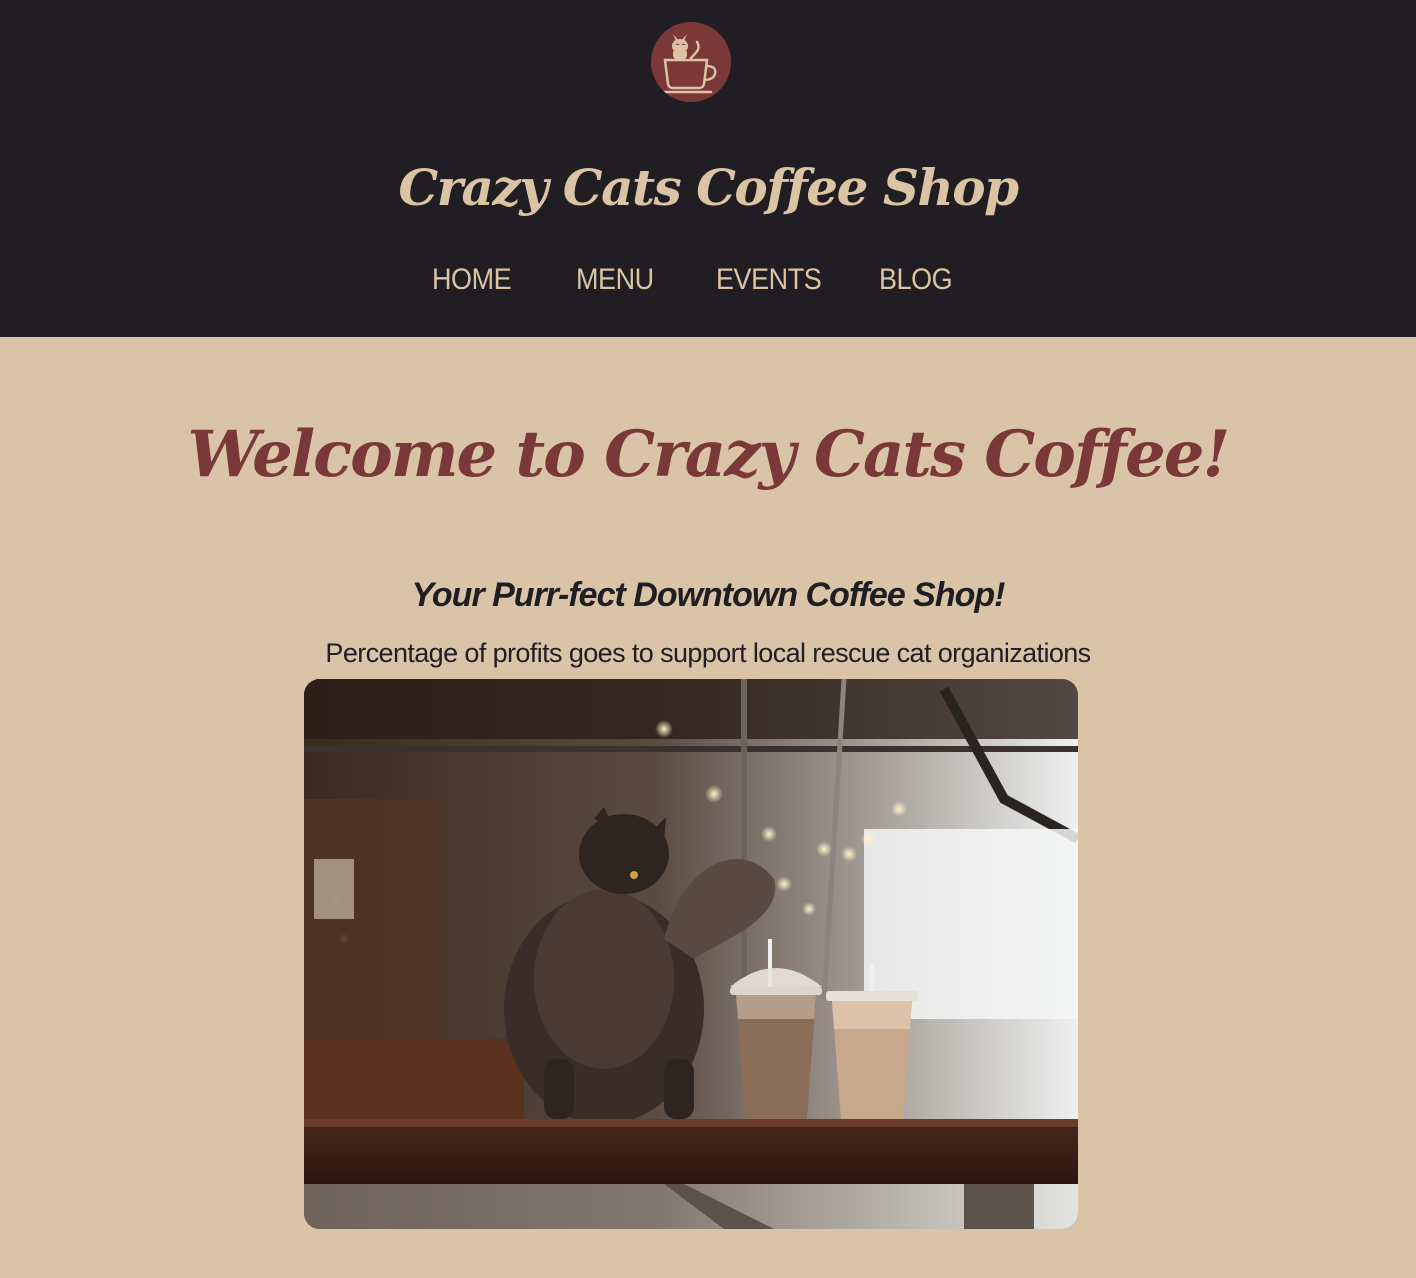  I want to click on welcome-heading: Welcome to Crazy Cats Coffee!, so click(708, 454).